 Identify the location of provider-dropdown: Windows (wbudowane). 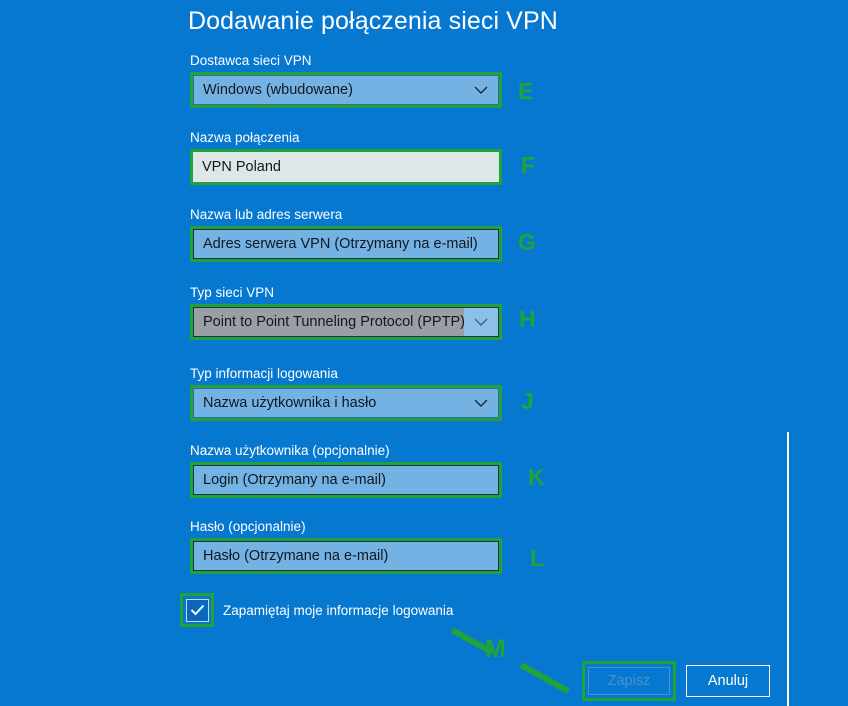
(346, 90).